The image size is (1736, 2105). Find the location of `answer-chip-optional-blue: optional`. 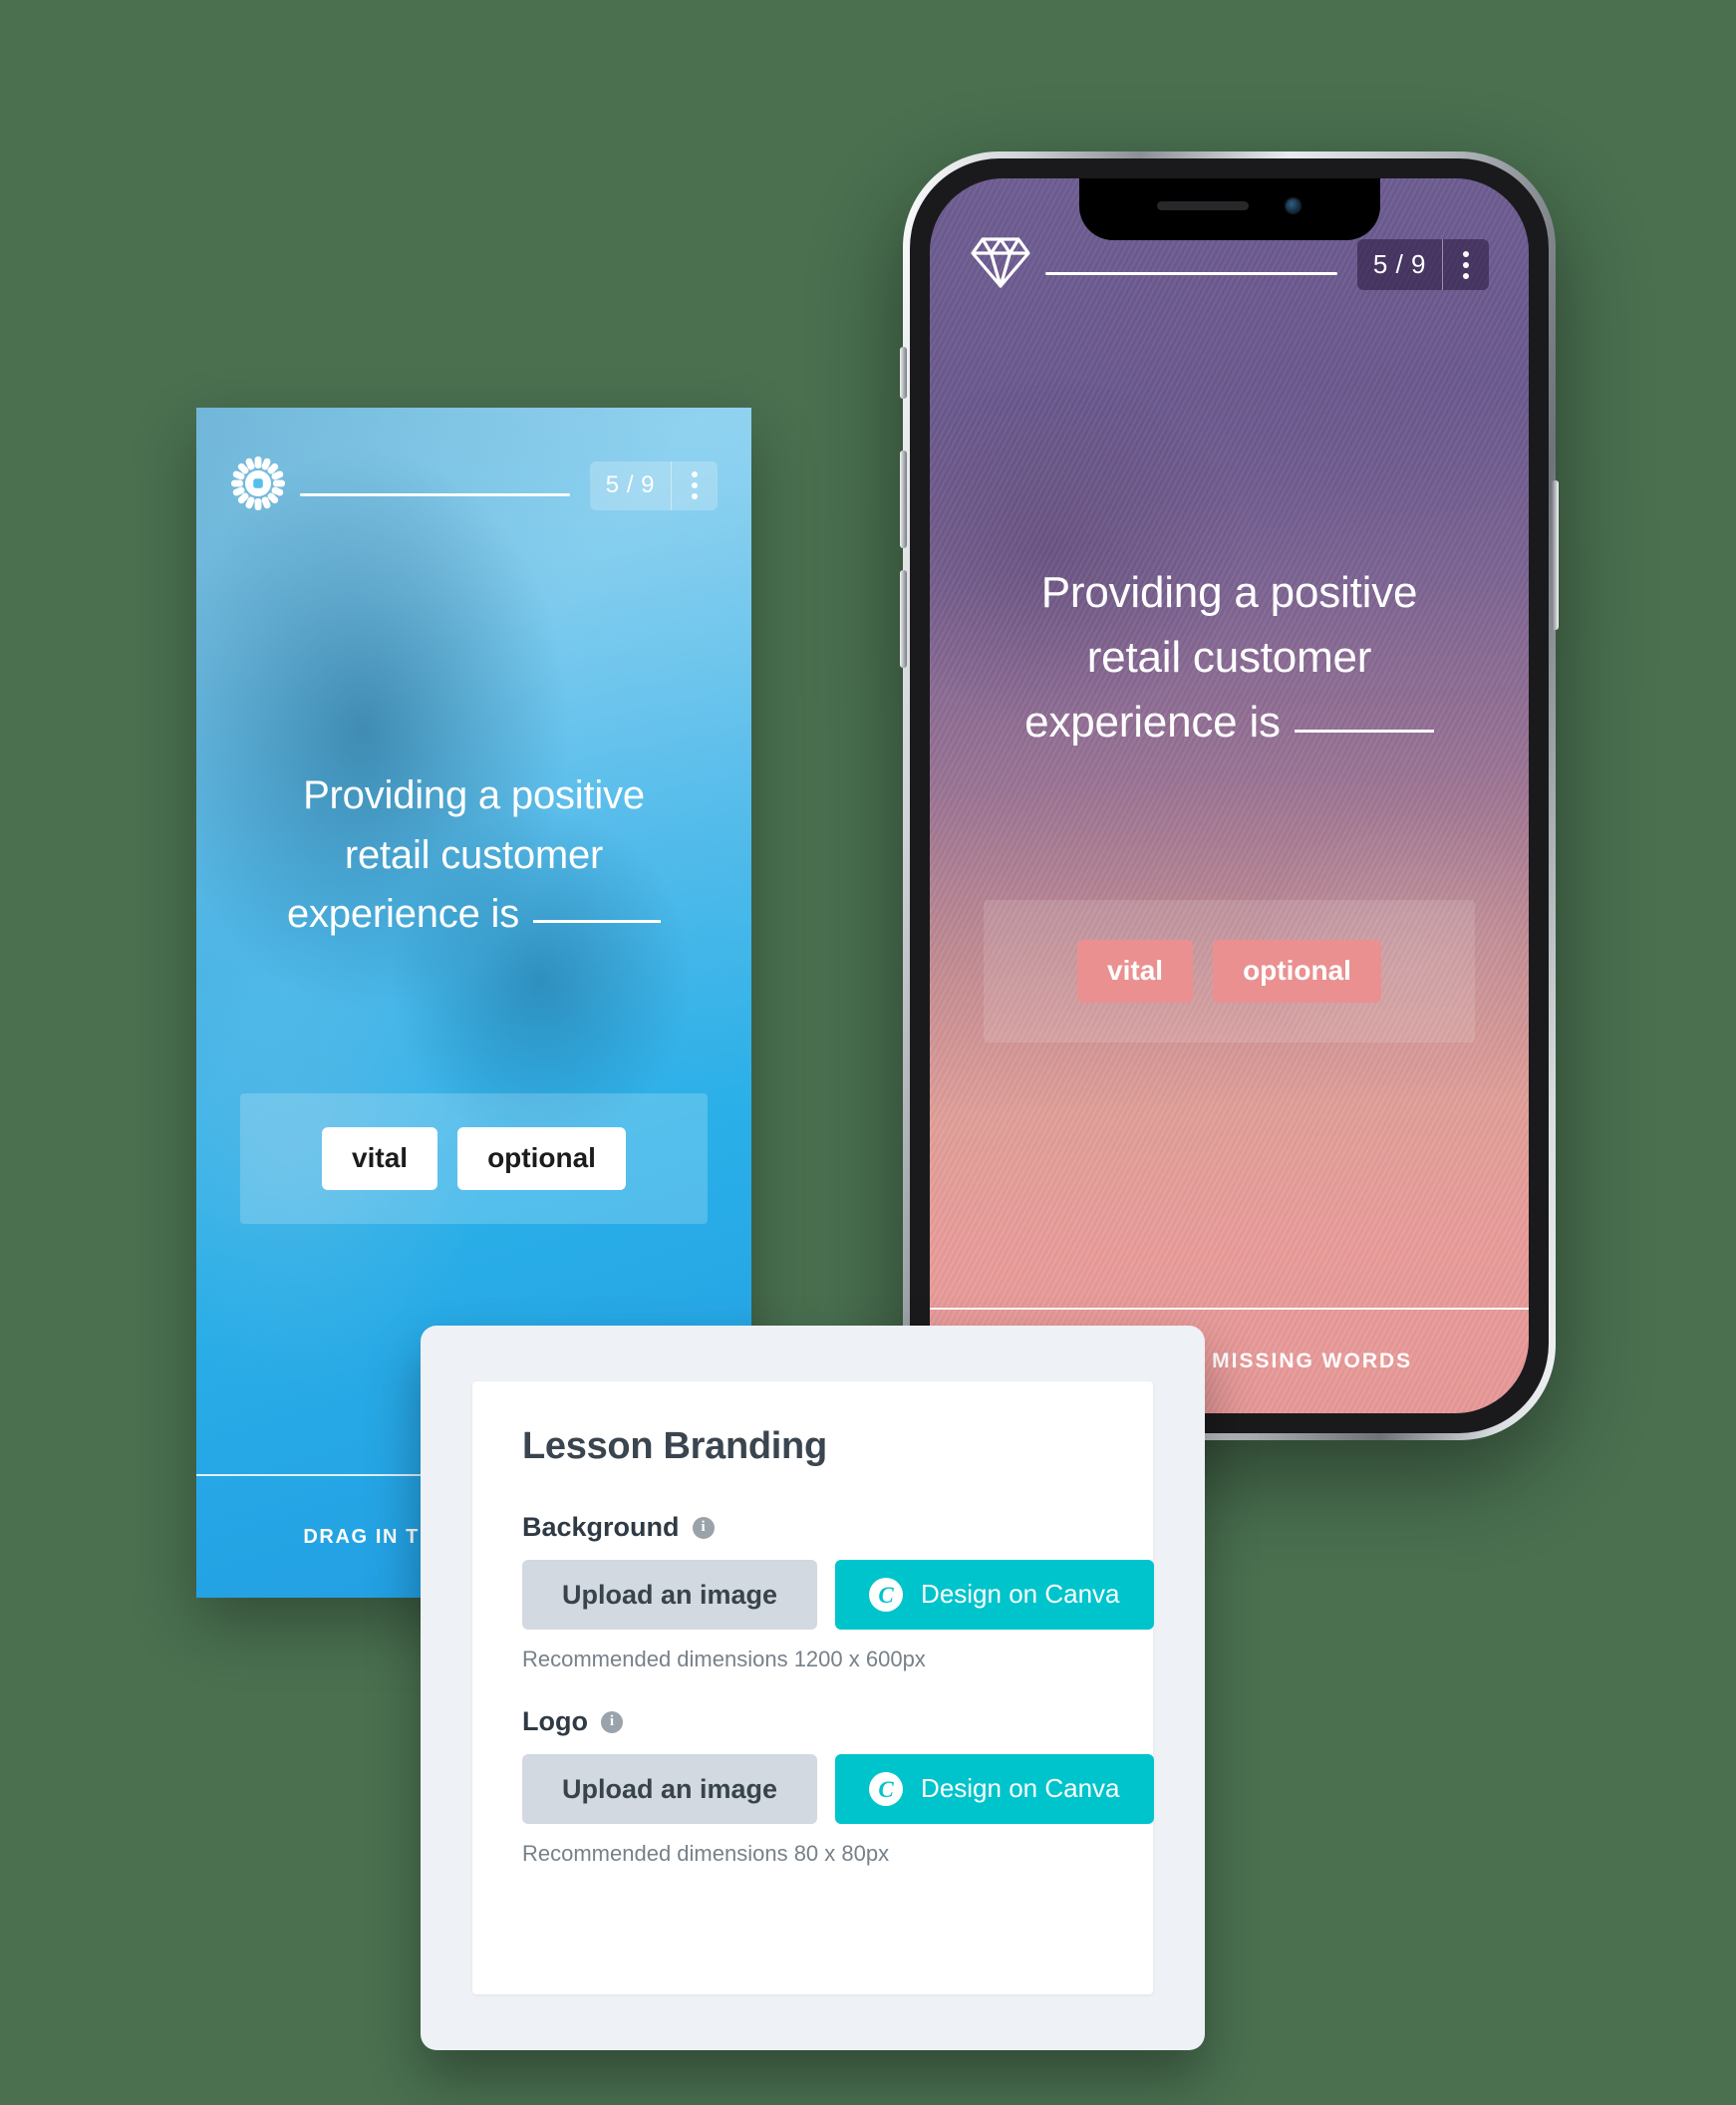

answer-chip-optional-blue: optional is located at coordinates (541, 1158).